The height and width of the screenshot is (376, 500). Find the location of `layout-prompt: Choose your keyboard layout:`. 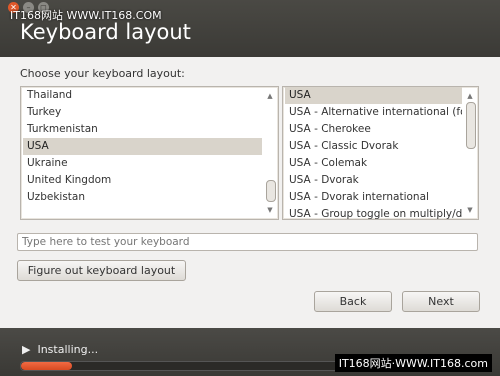

layout-prompt: Choose your keyboard layout: is located at coordinates (102, 73).